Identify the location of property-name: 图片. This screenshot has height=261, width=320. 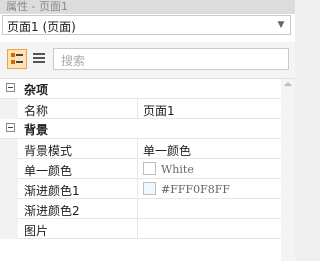
(36, 231).